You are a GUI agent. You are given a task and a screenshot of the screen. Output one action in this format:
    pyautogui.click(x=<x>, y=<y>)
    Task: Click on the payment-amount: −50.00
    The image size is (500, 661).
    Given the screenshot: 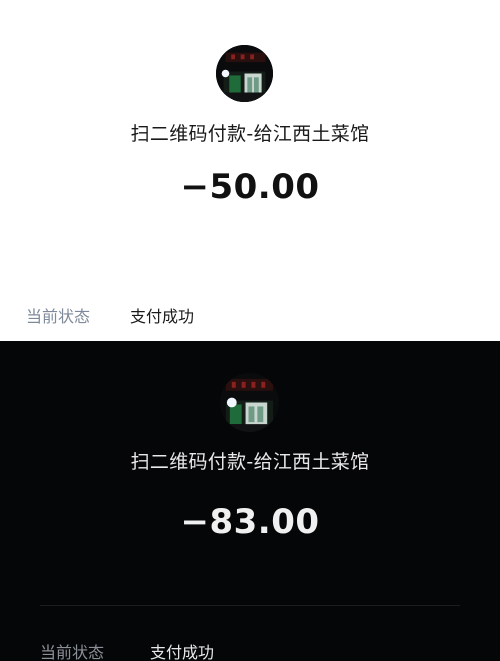 What is the action you would take?
    pyautogui.click(x=250, y=187)
    